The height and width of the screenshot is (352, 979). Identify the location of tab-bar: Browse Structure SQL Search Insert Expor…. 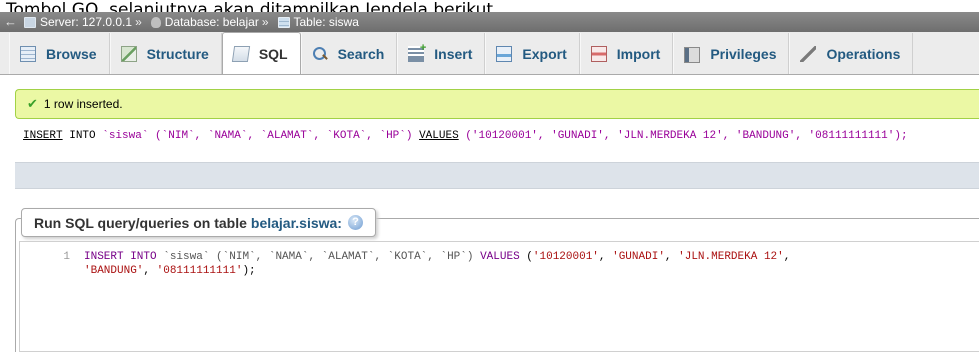
(489, 53).